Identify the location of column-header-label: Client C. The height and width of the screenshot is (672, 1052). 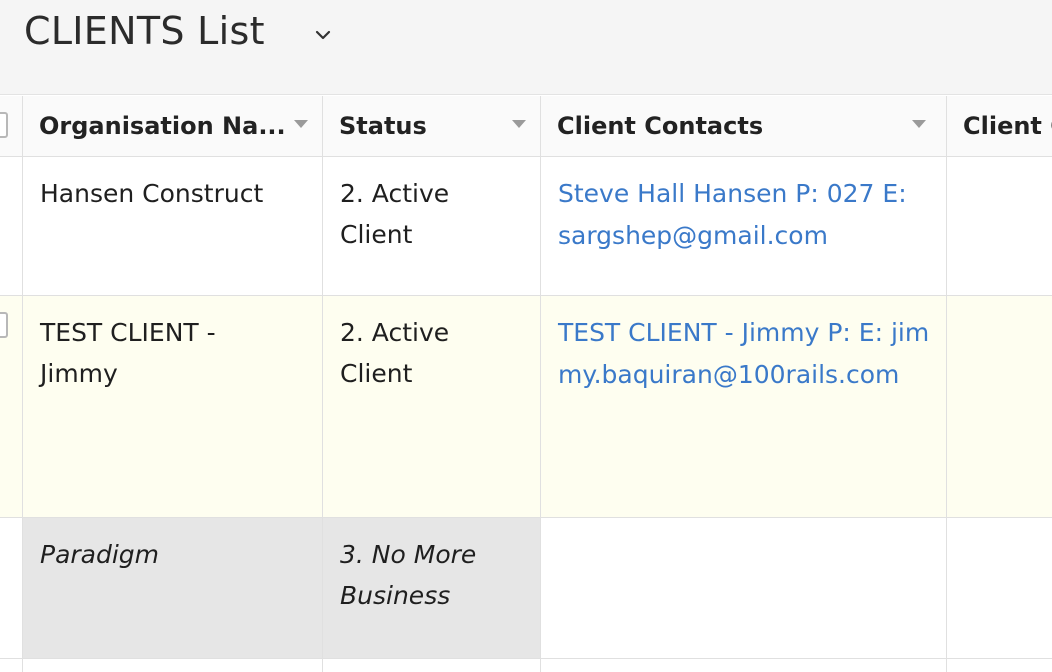
(1007, 126).